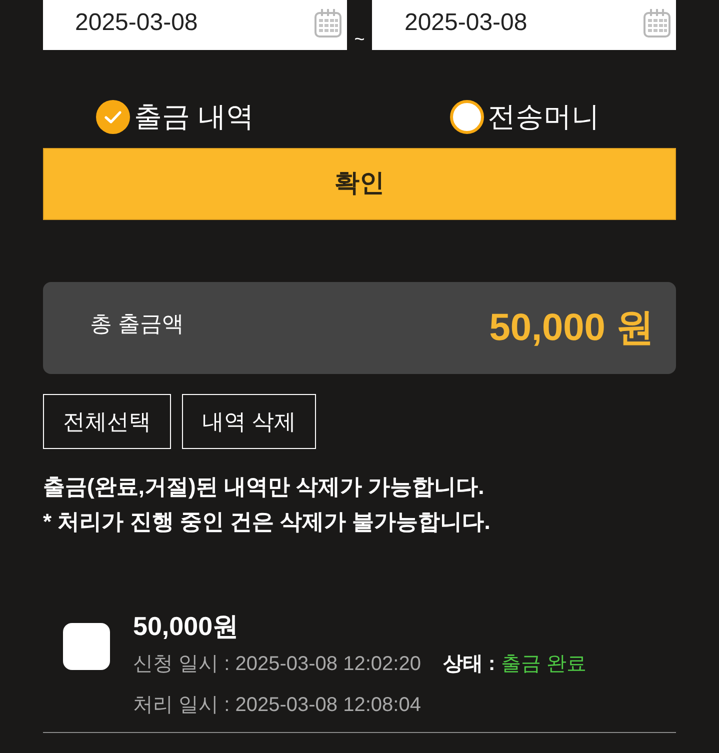 This screenshot has width=719, height=753. I want to click on status-text: 출금 완료, so click(544, 664).